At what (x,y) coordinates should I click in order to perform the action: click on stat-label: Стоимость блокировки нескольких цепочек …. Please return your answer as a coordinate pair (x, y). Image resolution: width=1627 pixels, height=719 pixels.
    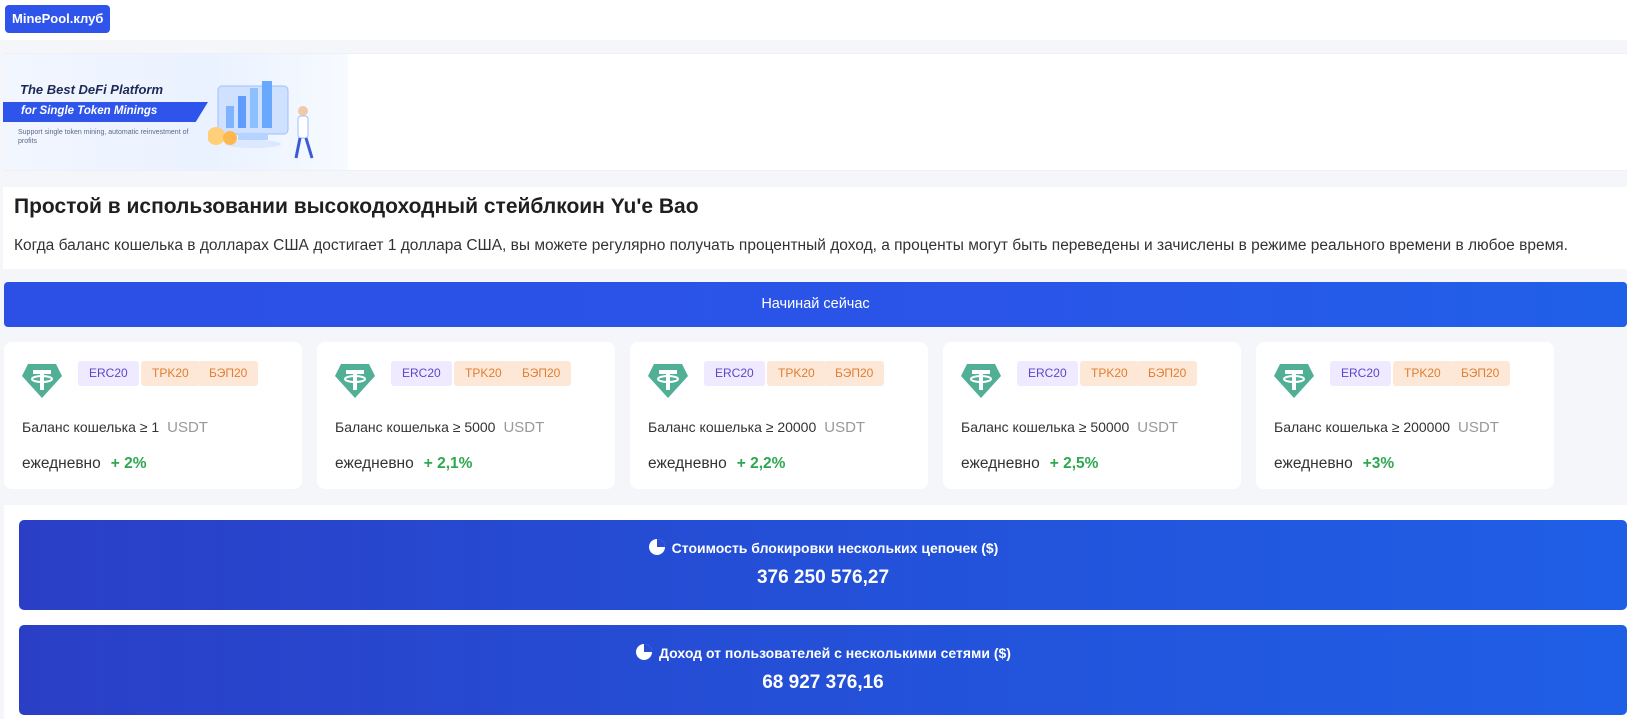
    Looking at the image, I should click on (823, 547).